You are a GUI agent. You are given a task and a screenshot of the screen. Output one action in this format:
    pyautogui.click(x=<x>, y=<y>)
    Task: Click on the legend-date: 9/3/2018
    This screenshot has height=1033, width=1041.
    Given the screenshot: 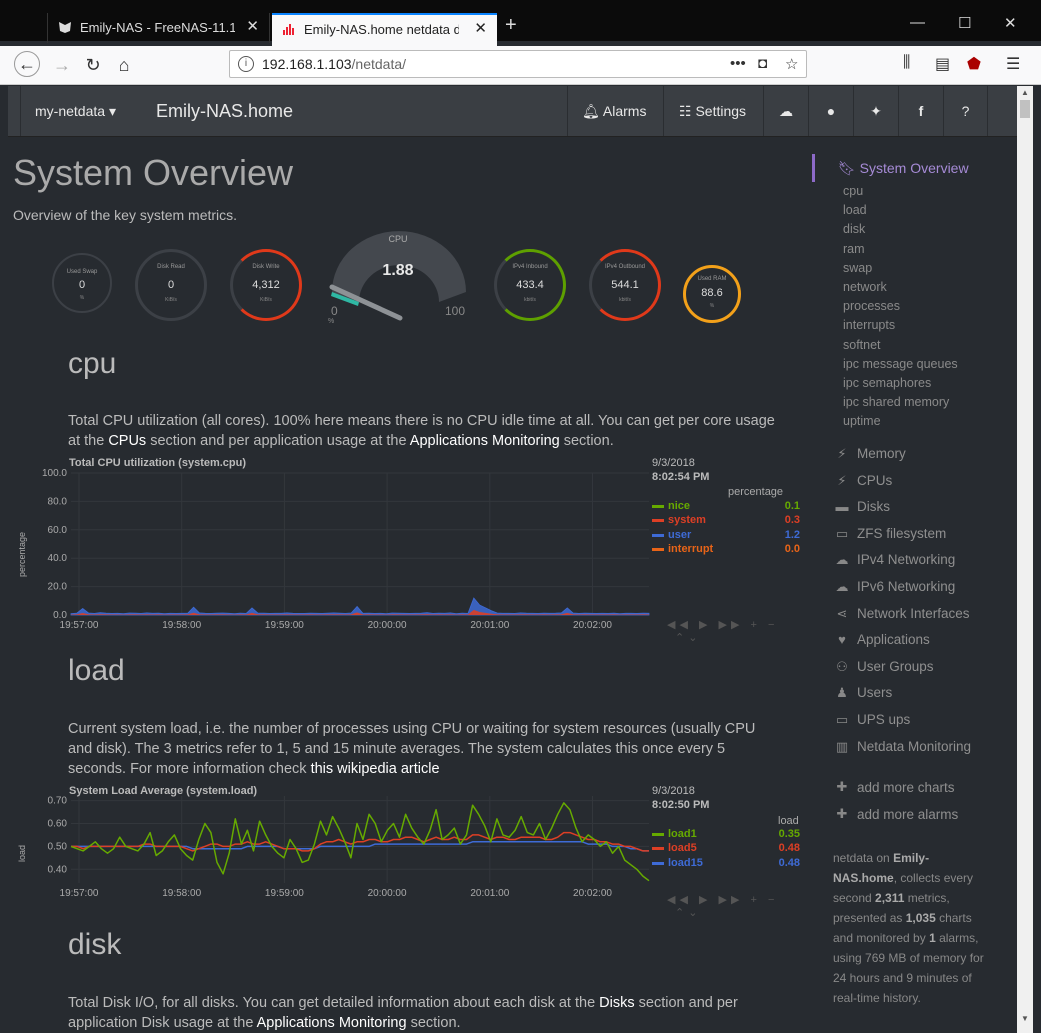 What is the action you would take?
    pyautogui.click(x=673, y=463)
    